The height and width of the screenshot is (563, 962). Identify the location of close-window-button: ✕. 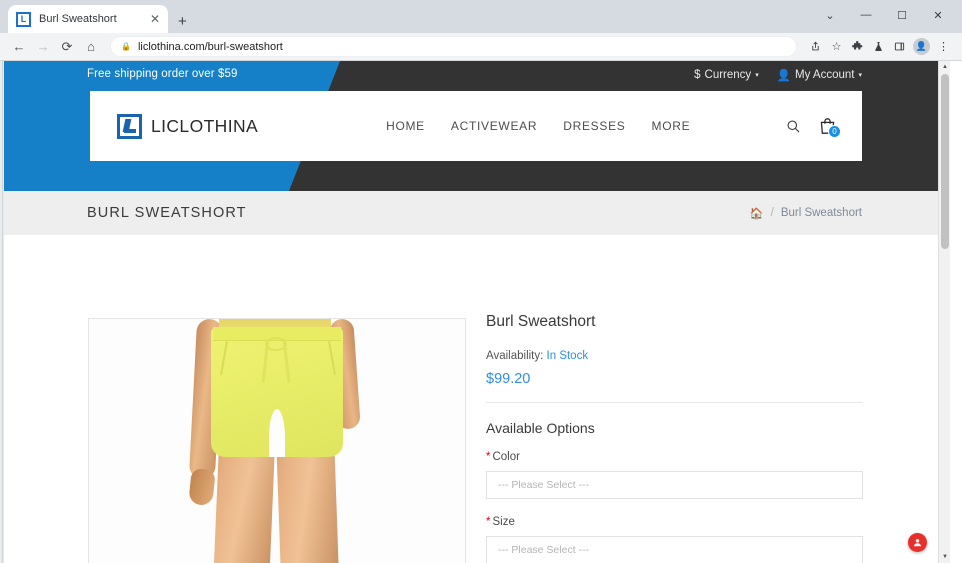
(938, 15).